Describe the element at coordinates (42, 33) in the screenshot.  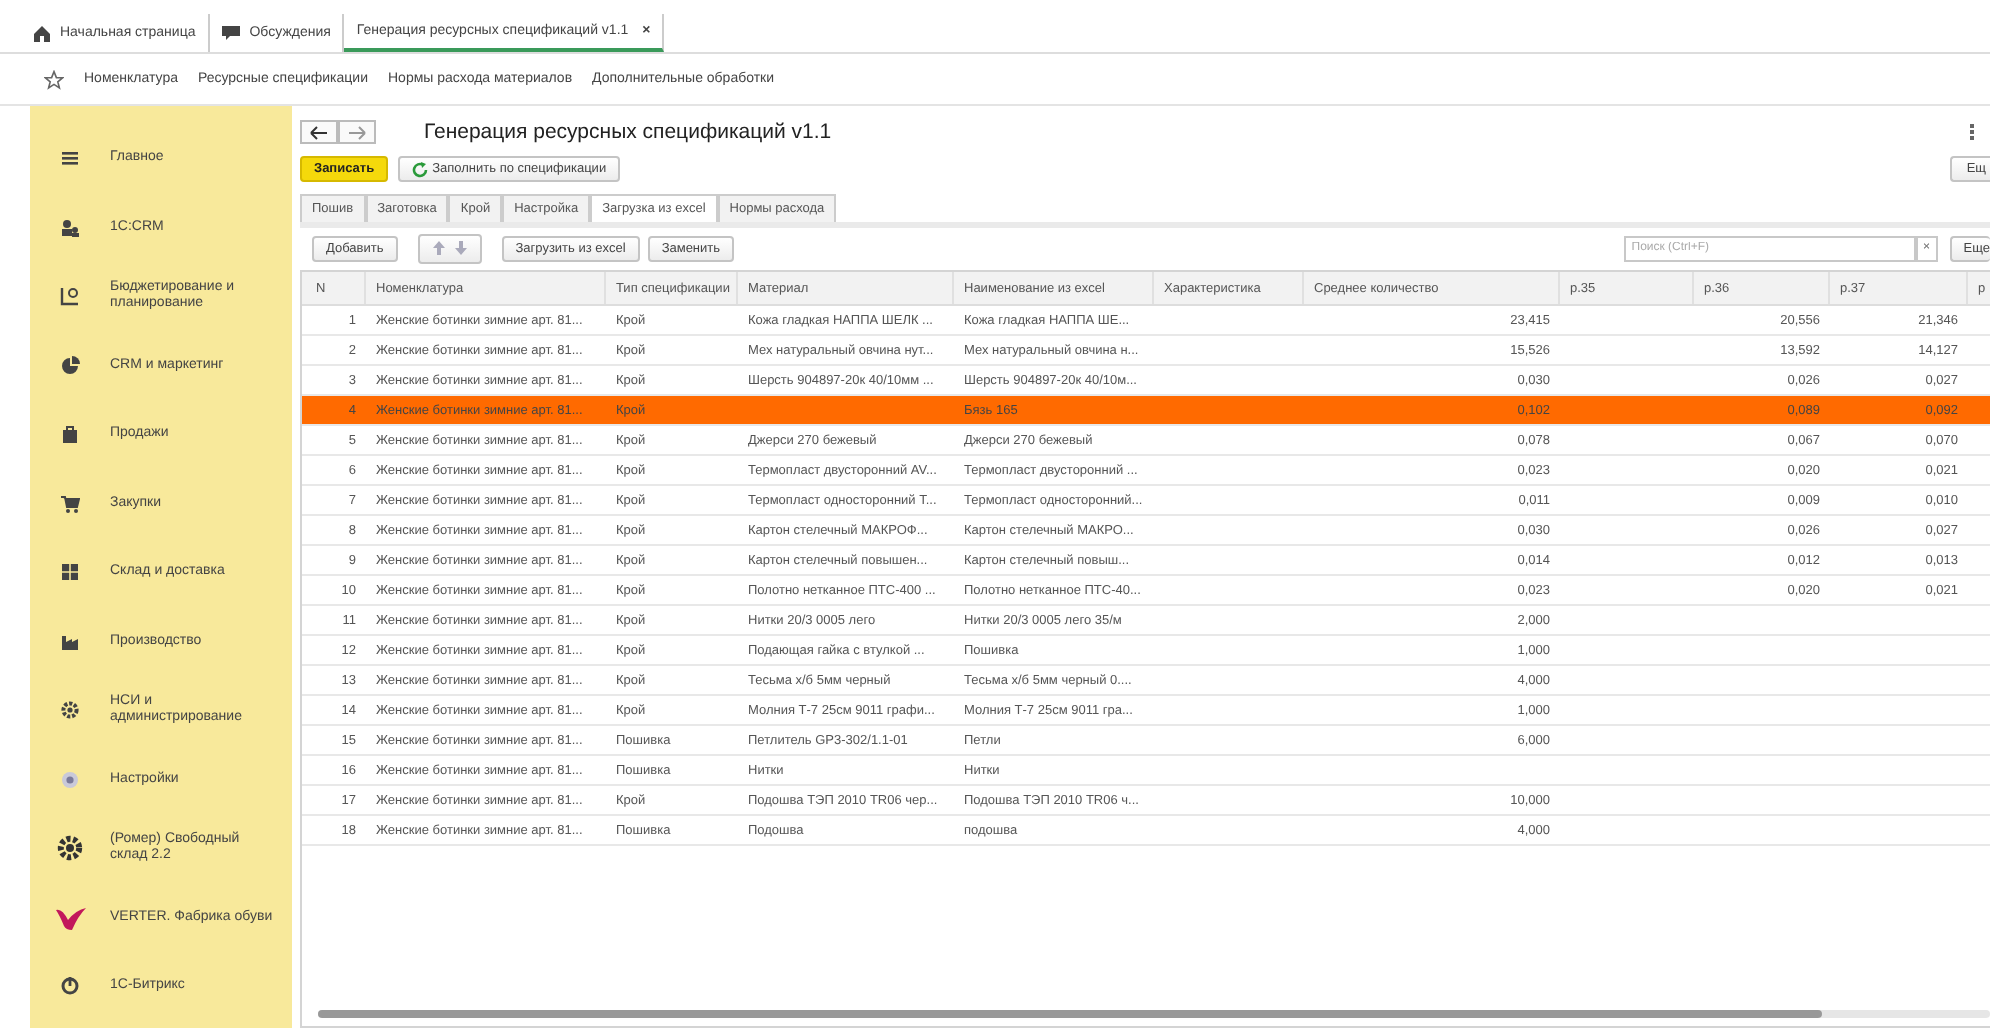
I see `home-icon` at that location.